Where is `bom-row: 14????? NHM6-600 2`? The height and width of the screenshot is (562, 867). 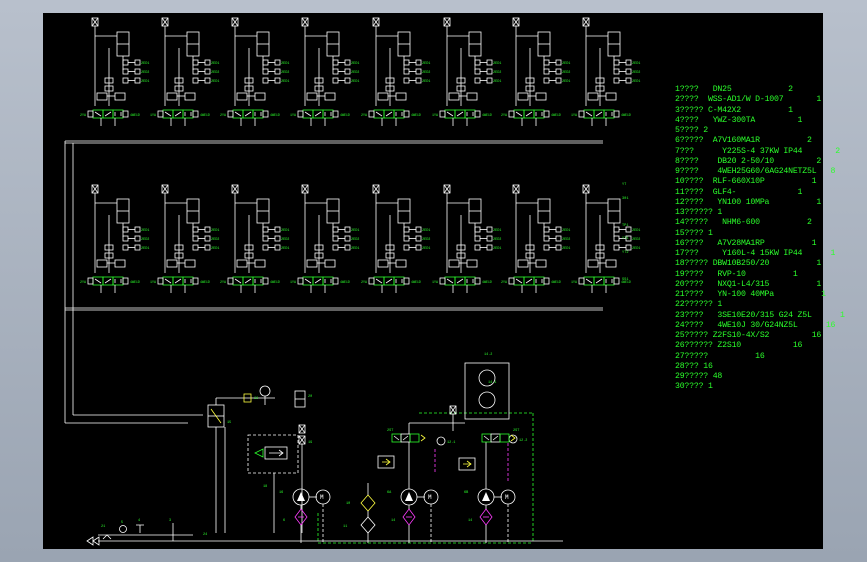 bom-row: 14????? NHM6-600 2 is located at coordinates (750, 223).